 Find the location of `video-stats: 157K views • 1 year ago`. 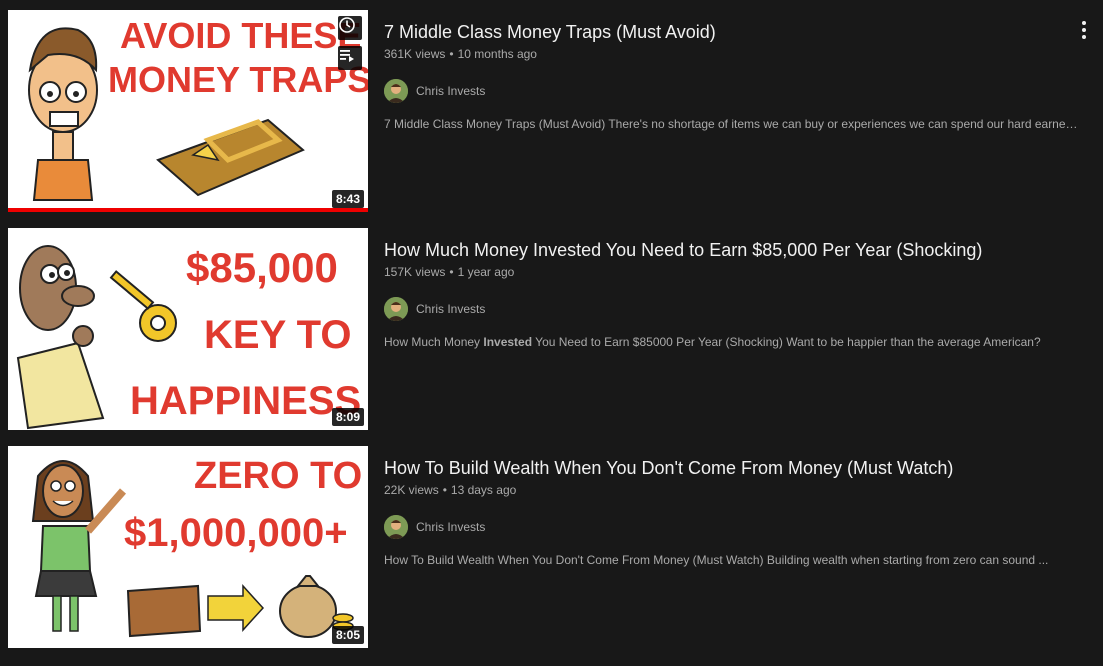

video-stats: 157K views • 1 year ago is located at coordinates (737, 274).